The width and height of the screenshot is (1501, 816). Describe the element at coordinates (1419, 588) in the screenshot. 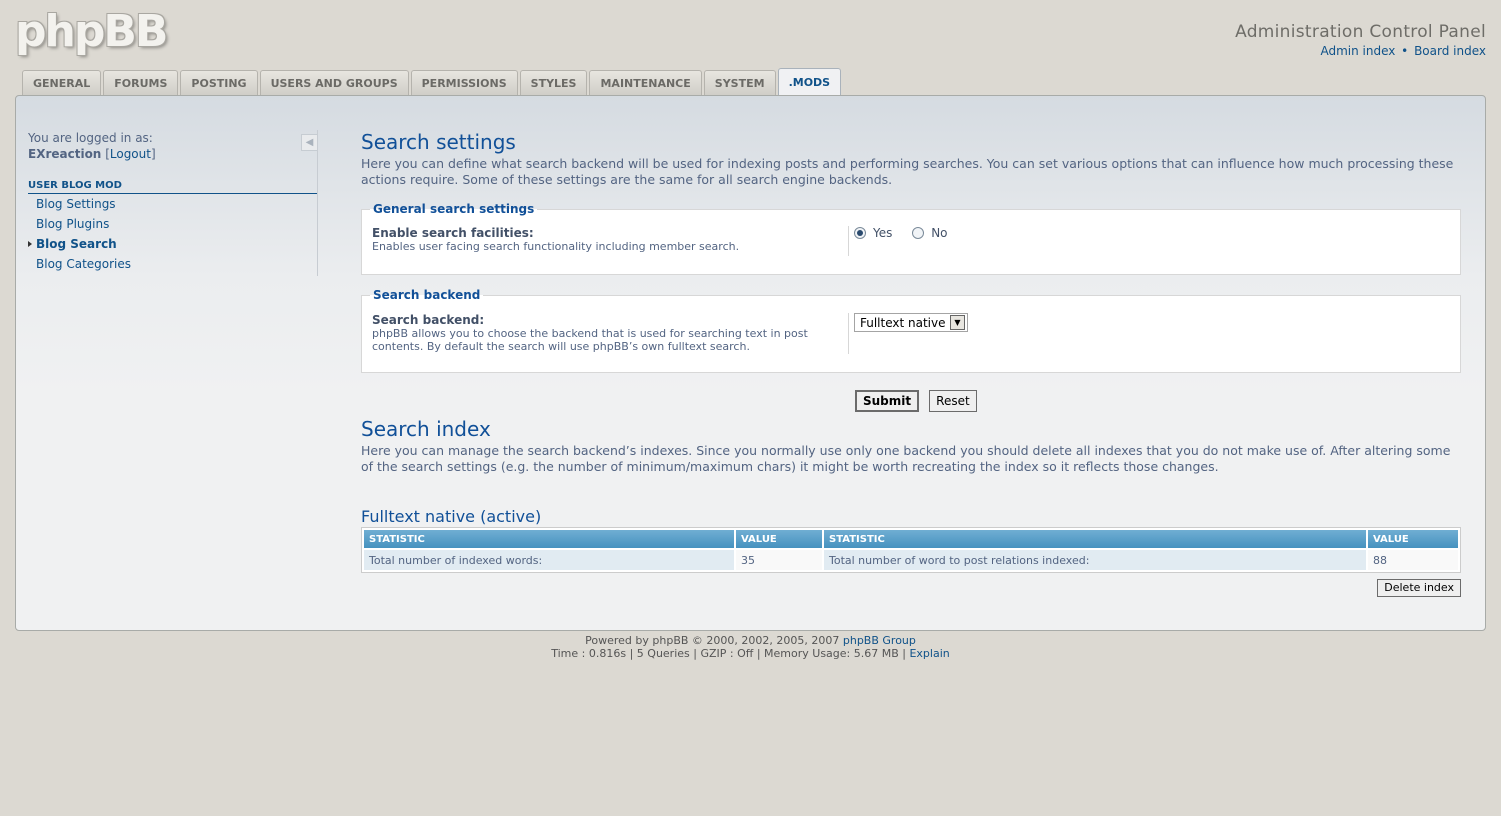

I see `delete-index-button: Delete index` at that location.